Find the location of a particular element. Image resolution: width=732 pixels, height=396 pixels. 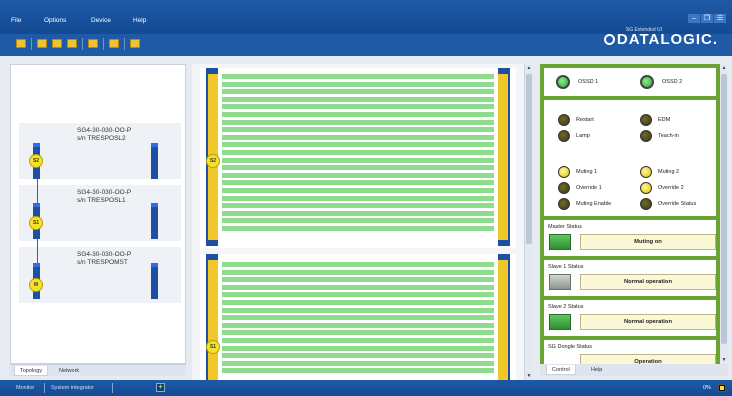

minimize-button: – is located at coordinates (694, 18).